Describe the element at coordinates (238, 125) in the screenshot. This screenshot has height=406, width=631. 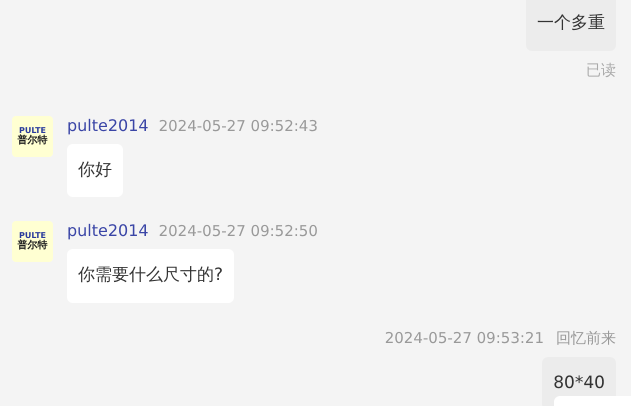
I see `message-time: 2024-05-27 09:52:43` at that location.